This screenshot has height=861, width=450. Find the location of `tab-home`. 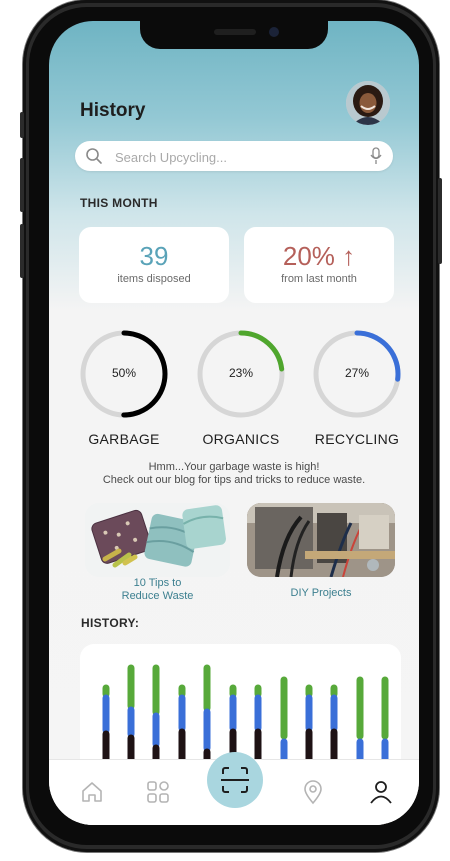

tab-home is located at coordinates (92, 792).